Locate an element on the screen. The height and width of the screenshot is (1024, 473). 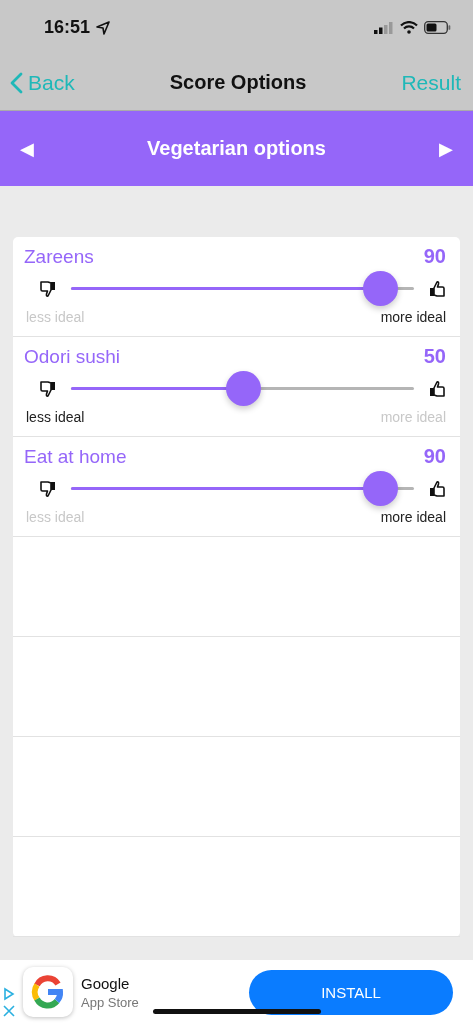
app-logo-icon is located at coordinates (48, 992).